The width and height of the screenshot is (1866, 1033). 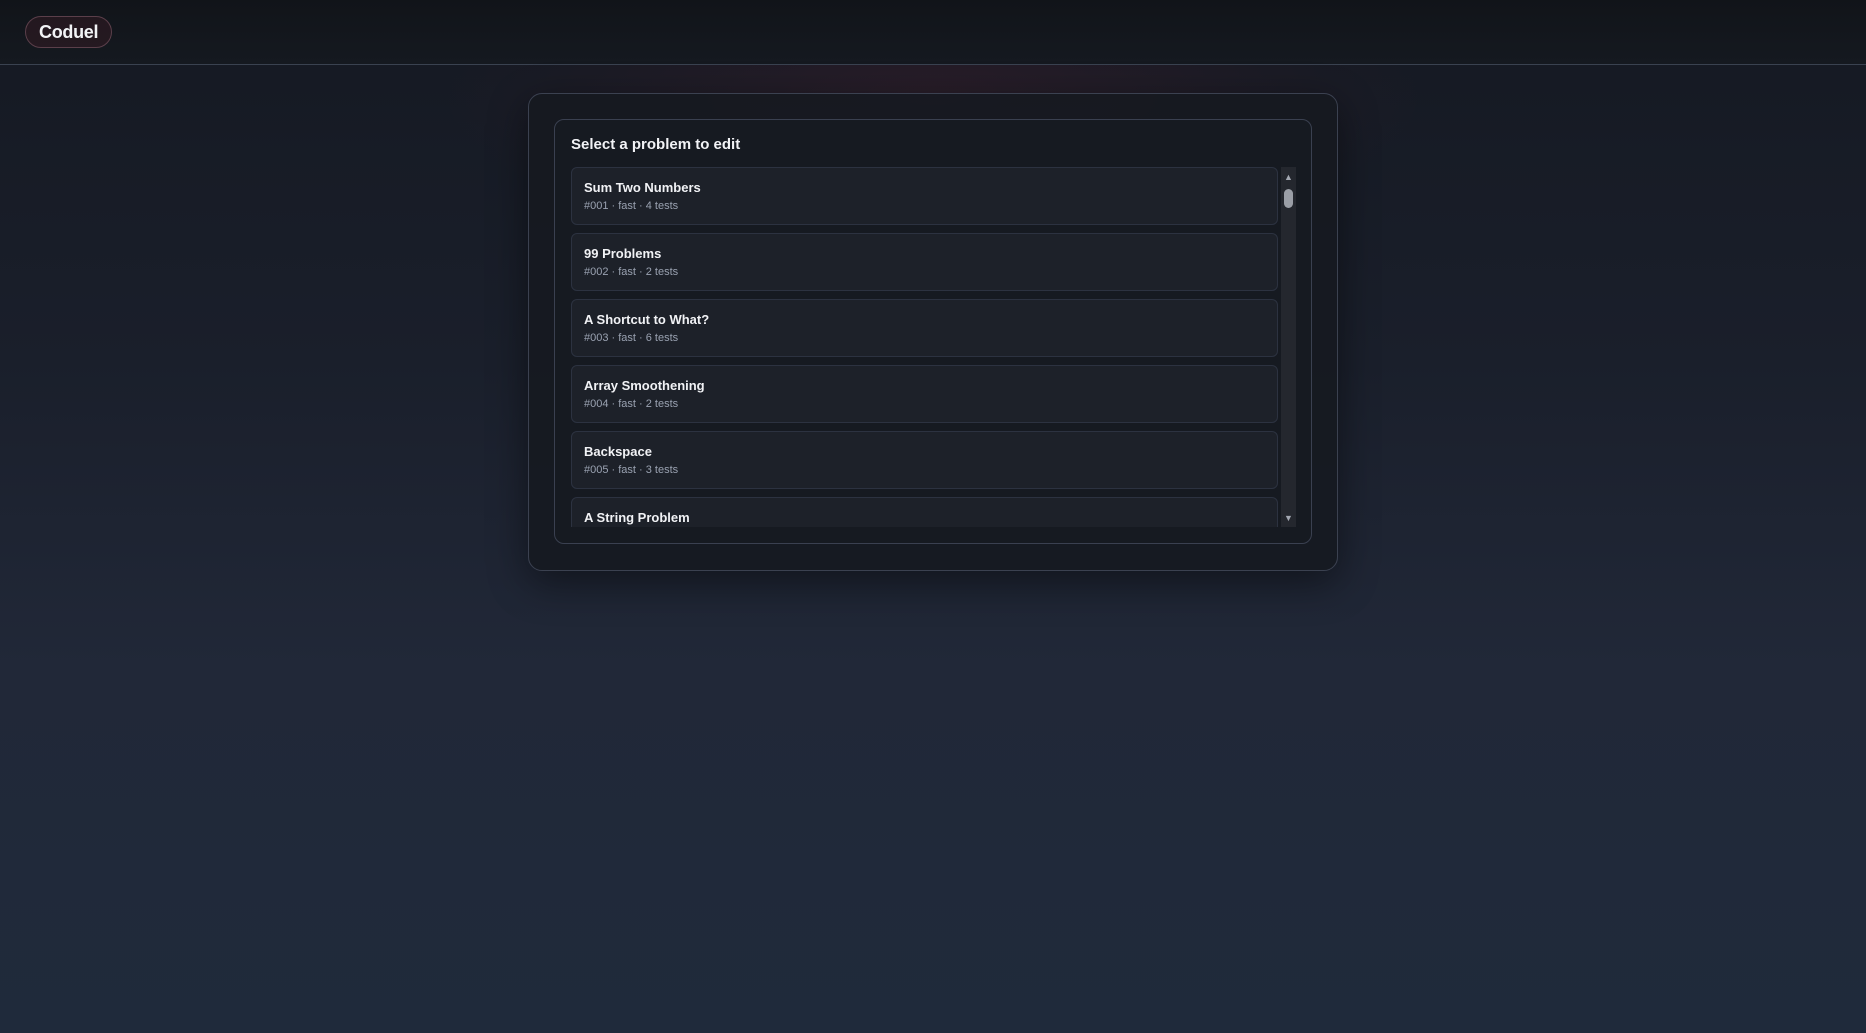 I want to click on problem-meta: #005 · fast · 3 tests, so click(x=631, y=470).